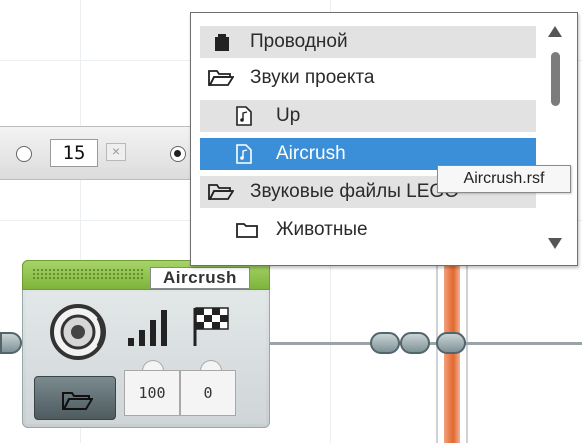 This screenshot has height=443, width=582. What do you see at coordinates (288, 115) in the screenshot?
I see `dropdown-item-label: Up` at bounding box center [288, 115].